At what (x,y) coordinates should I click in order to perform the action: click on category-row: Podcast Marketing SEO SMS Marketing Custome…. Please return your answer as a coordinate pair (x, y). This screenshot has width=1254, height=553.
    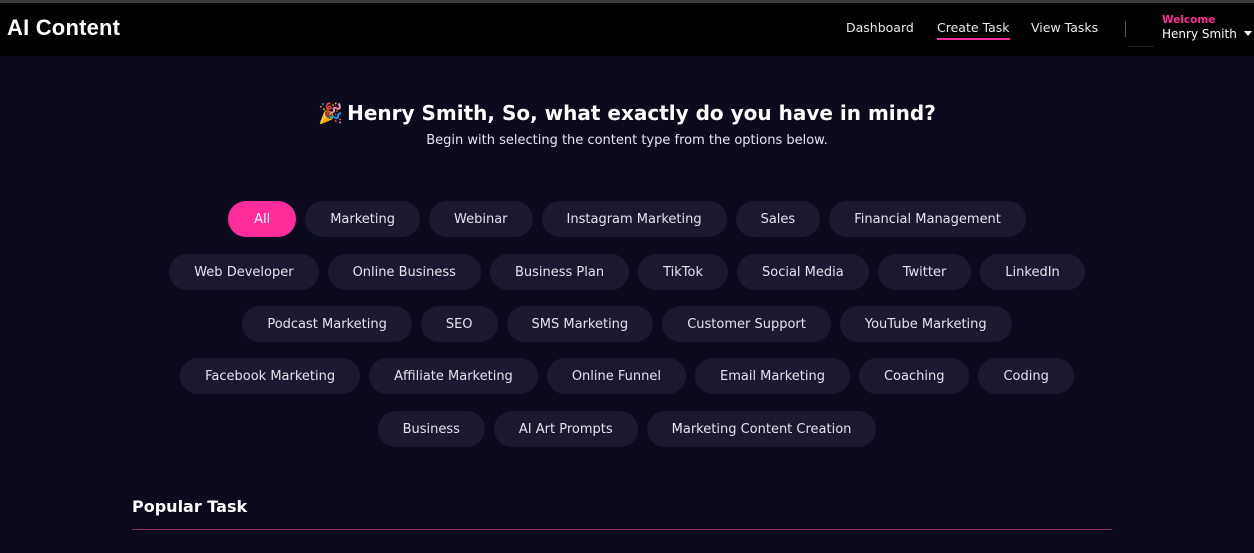
    Looking at the image, I should click on (627, 324).